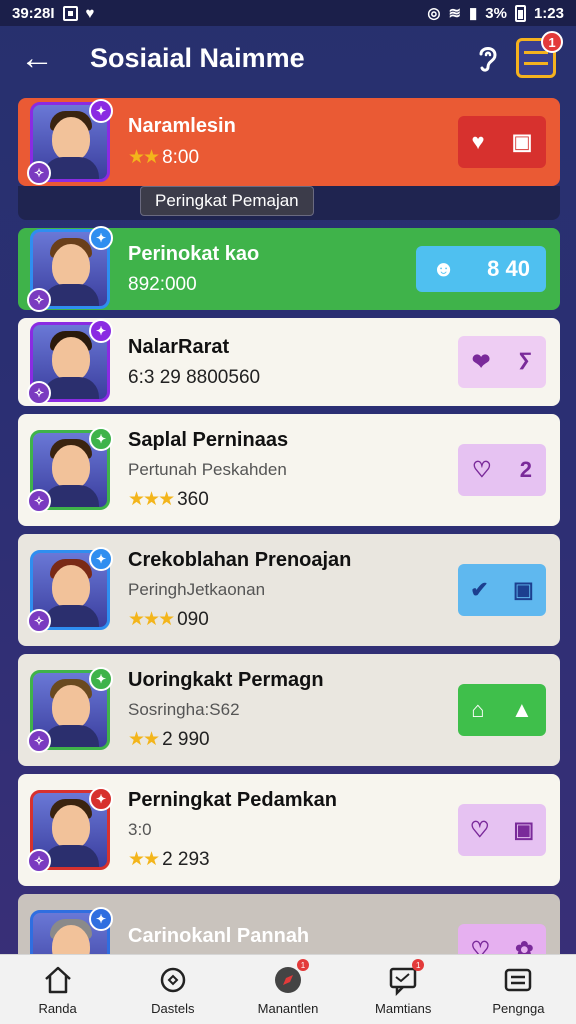  Describe the element at coordinates (502, 939) in the screenshot. I see `action-button: ♡ ✿` at that location.